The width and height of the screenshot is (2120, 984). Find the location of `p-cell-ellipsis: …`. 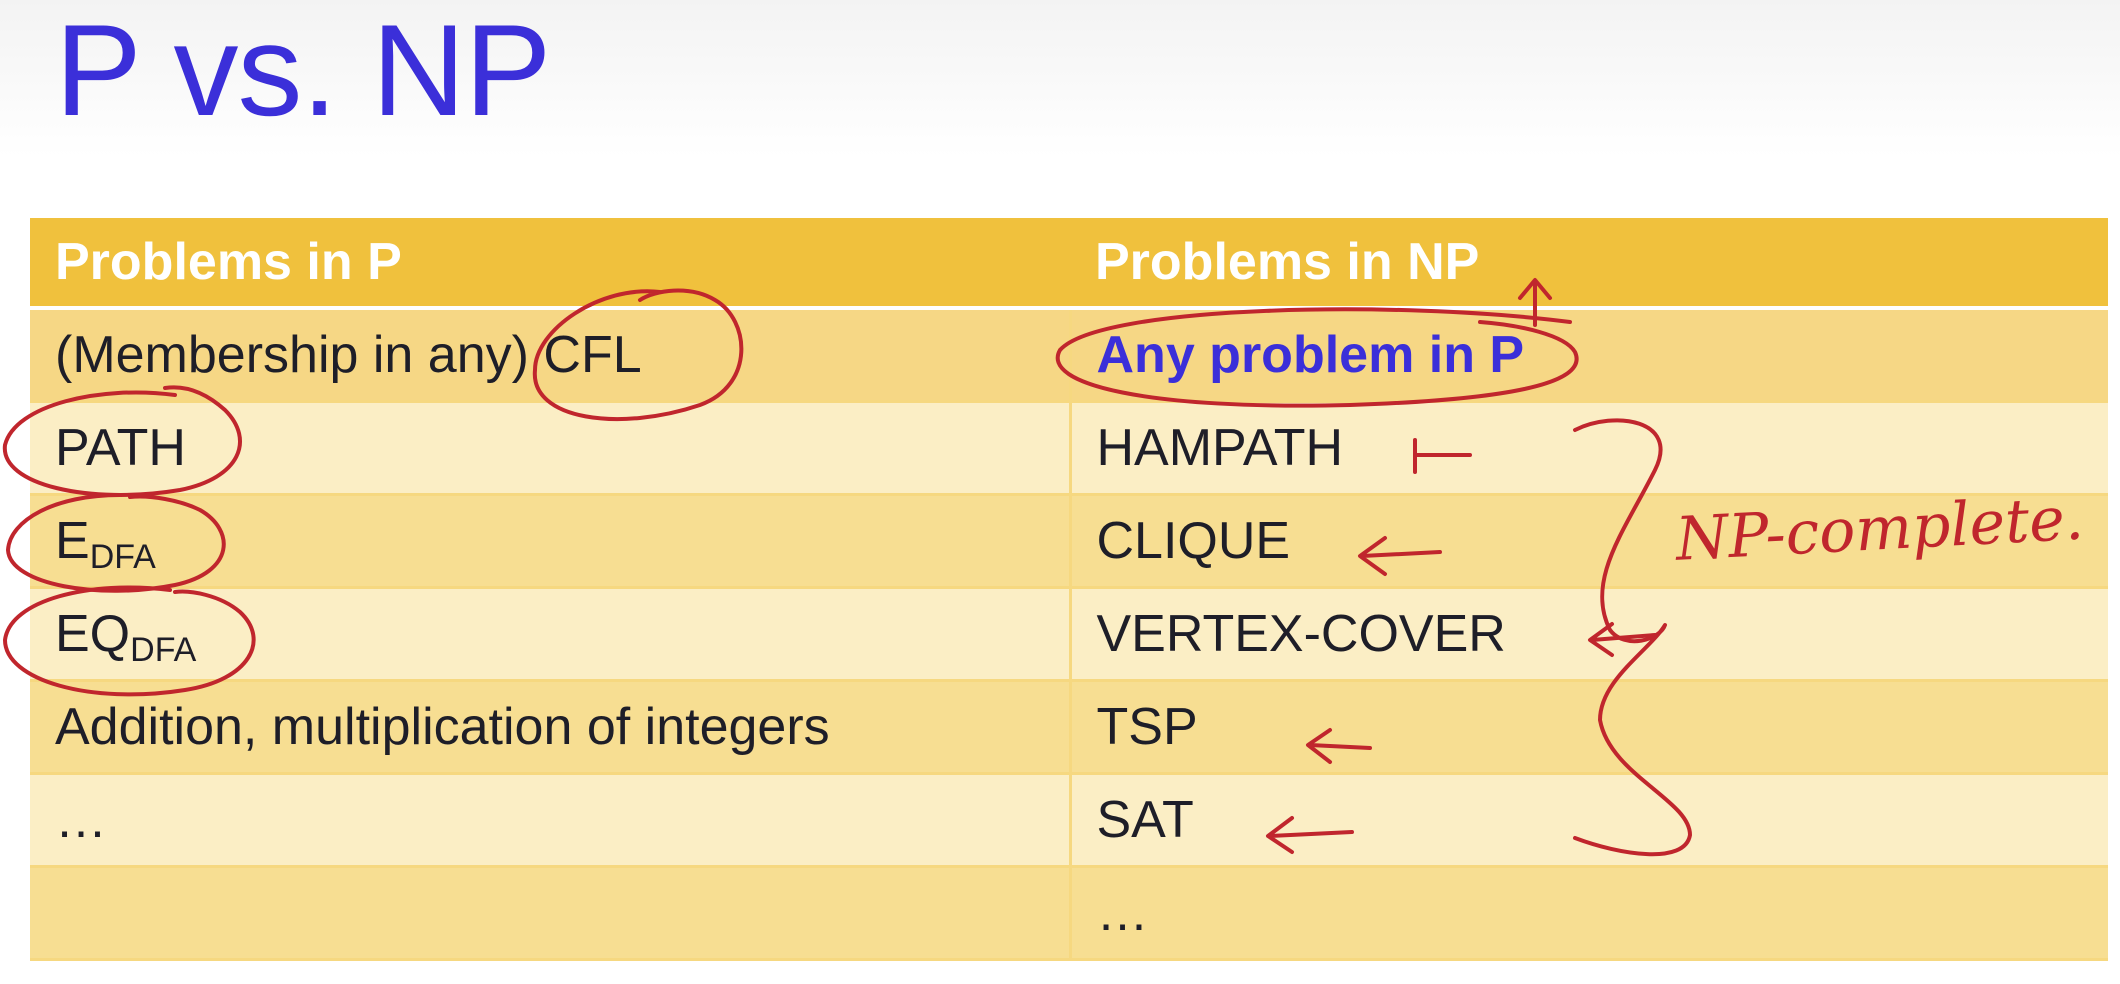

p-cell-ellipsis: … is located at coordinates (551, 820).